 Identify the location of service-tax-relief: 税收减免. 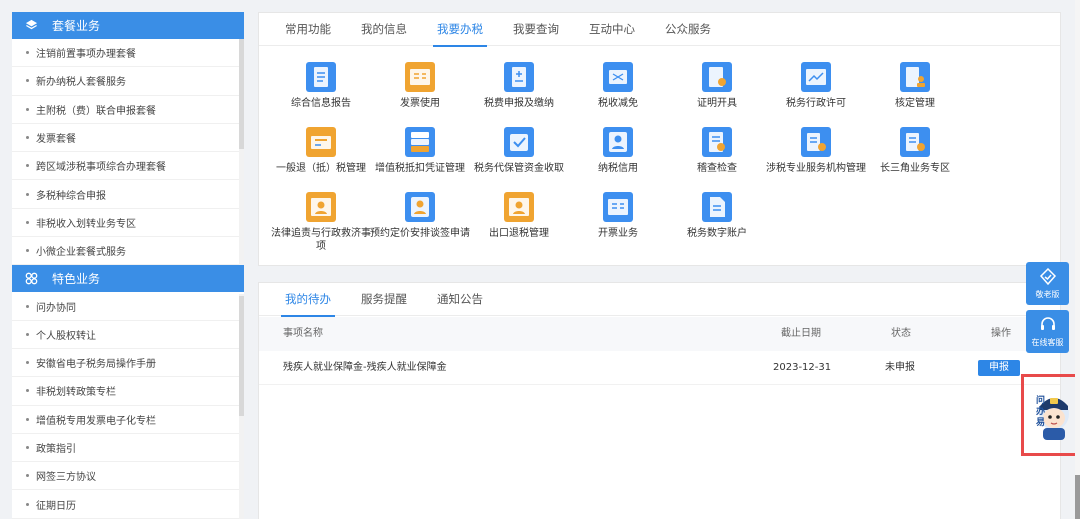
(618, 86).